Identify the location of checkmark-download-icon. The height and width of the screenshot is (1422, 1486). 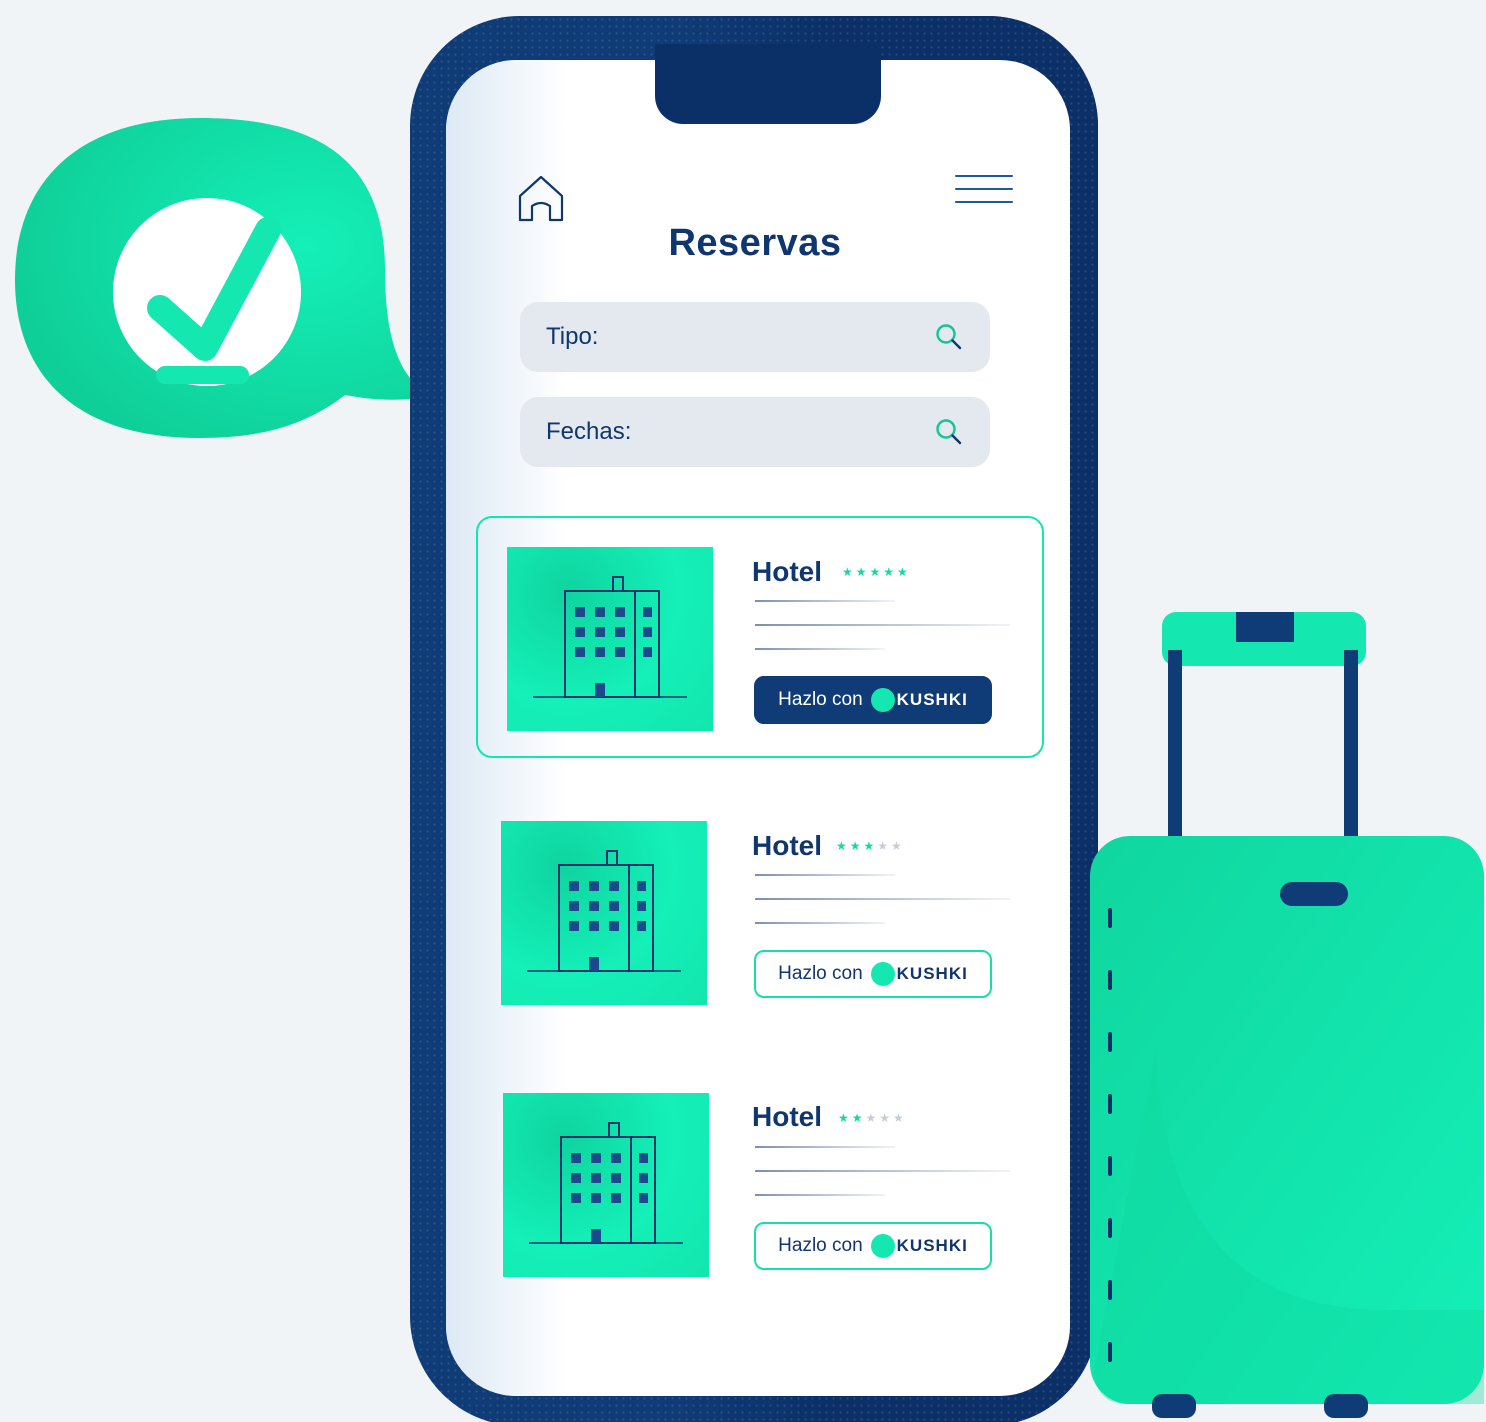
(223, 278).